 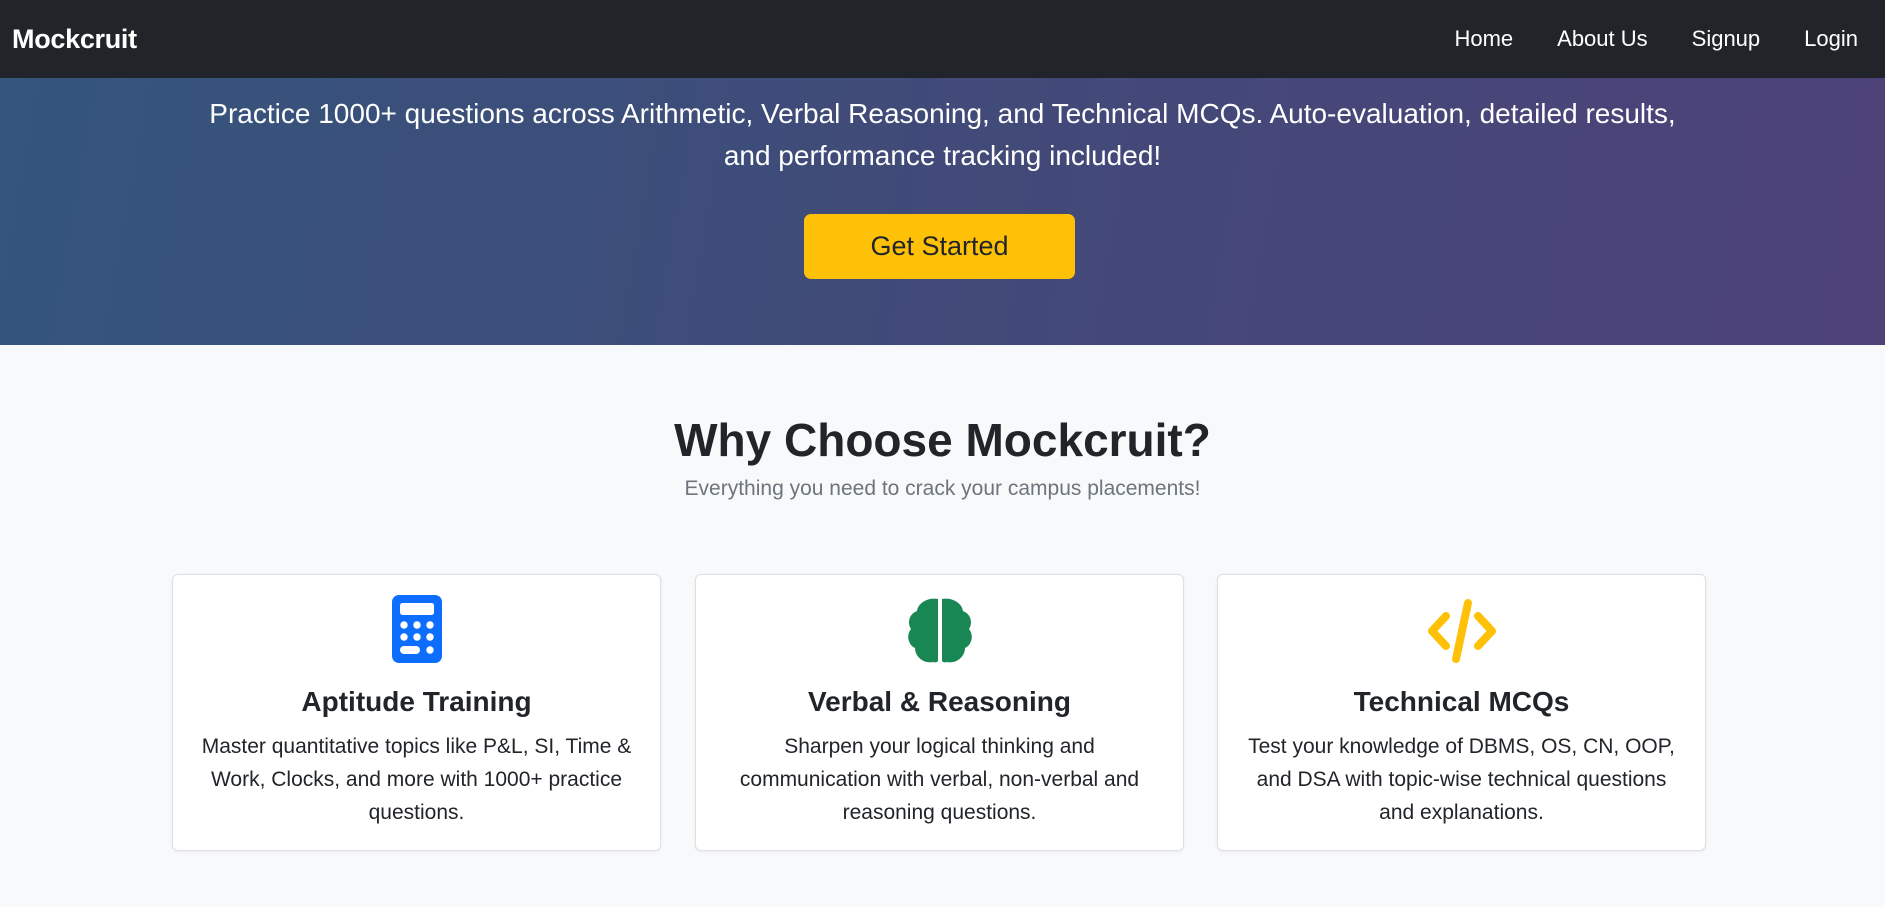 What do you see at coordinates (1831, 39) in the screenshot?
I see `nav-link-login: Login` at bounding box center [1831, 39].